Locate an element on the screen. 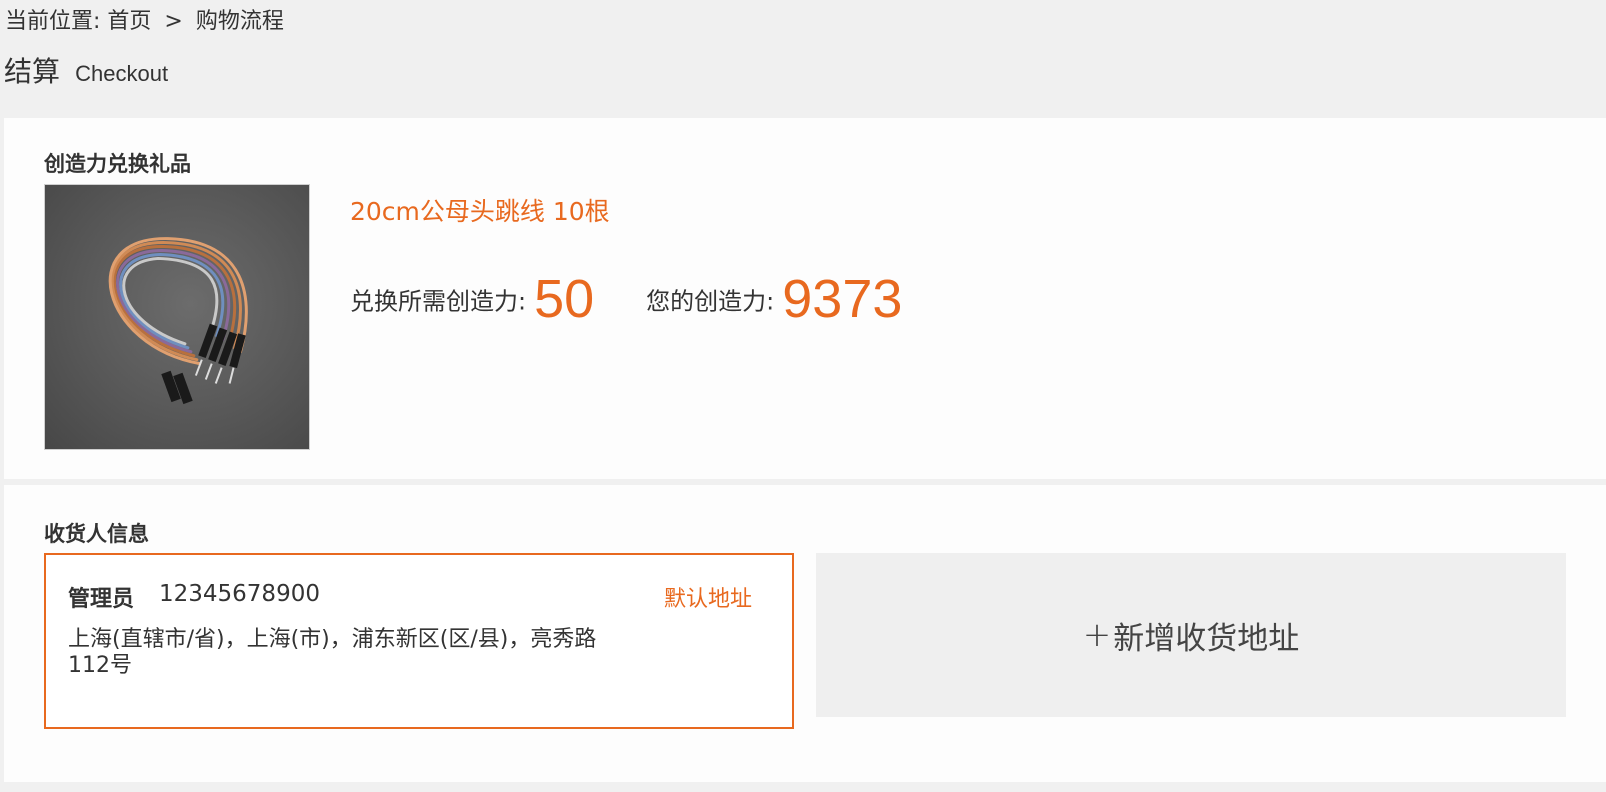  page-title-zh: 结算 is located at coordinates (32, 71).